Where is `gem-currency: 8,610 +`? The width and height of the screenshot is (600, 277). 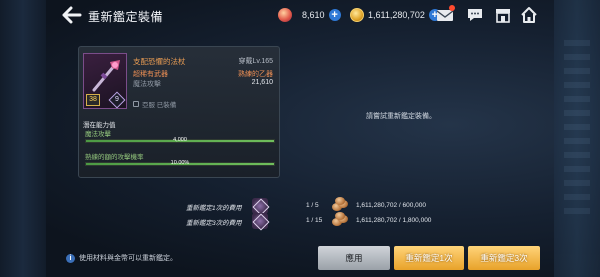
gem-currency: 8,610 + is located at coordinates (309, 15).